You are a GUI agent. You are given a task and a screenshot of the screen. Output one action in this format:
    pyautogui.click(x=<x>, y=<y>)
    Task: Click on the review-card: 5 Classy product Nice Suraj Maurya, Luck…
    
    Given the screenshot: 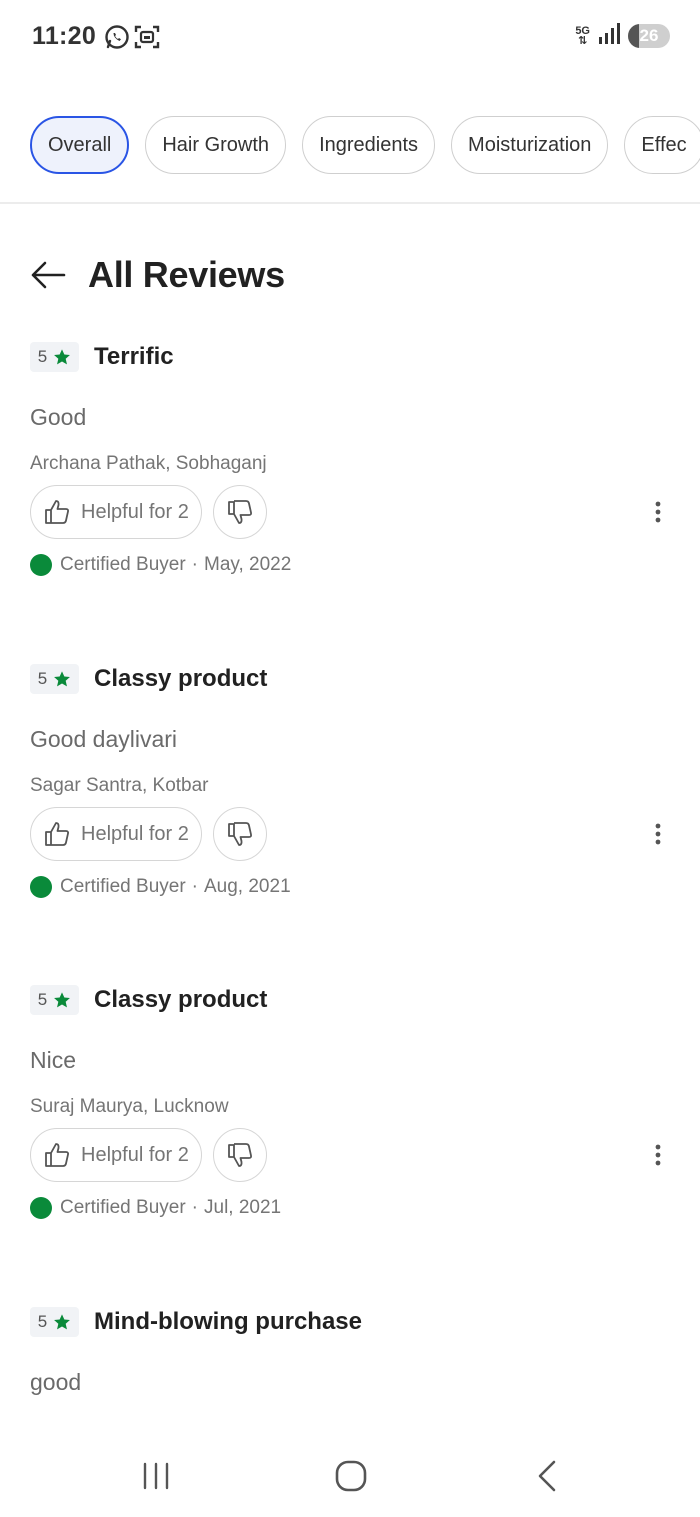 What is the action you would take?
    pyautogui.click(x=350, y=1101)
    